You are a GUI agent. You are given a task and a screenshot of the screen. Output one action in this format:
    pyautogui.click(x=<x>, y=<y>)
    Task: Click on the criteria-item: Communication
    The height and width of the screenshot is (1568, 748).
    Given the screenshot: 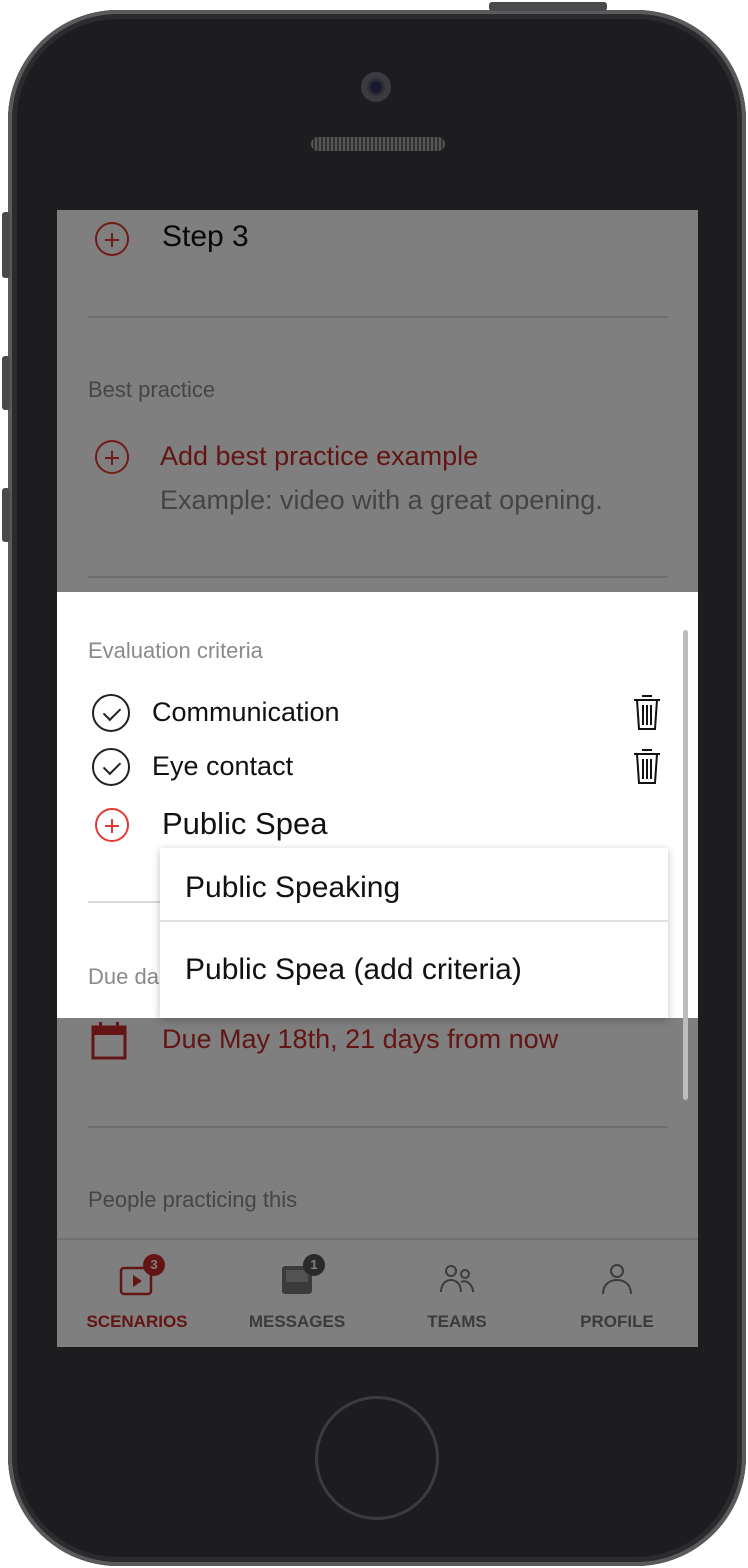 What is the action you would take?
    pyautogui.click(x=246, y=712)
    